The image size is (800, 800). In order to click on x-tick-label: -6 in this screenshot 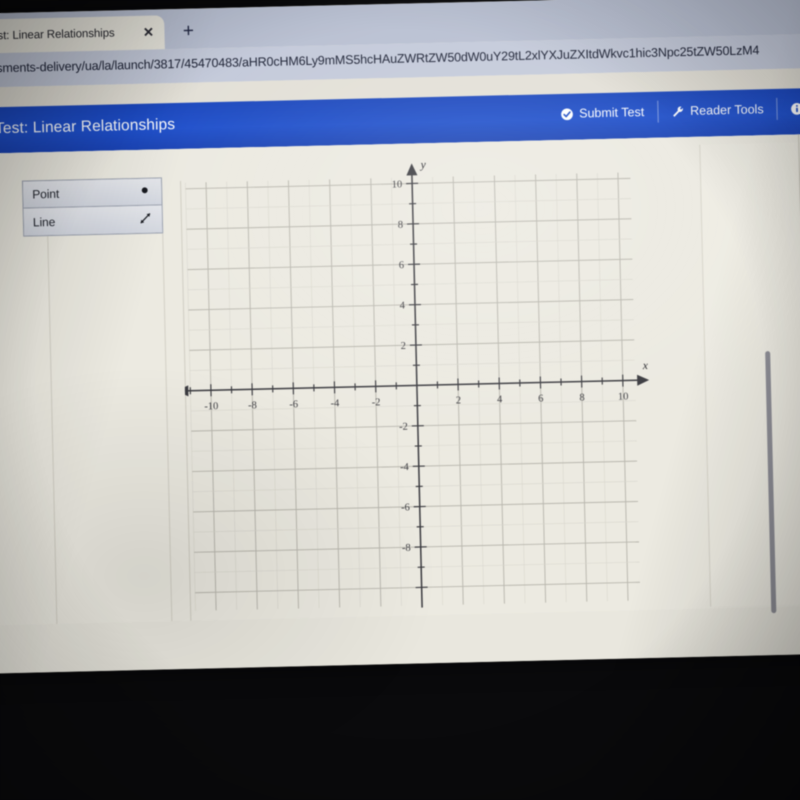, I will do `click(293, 404)`.